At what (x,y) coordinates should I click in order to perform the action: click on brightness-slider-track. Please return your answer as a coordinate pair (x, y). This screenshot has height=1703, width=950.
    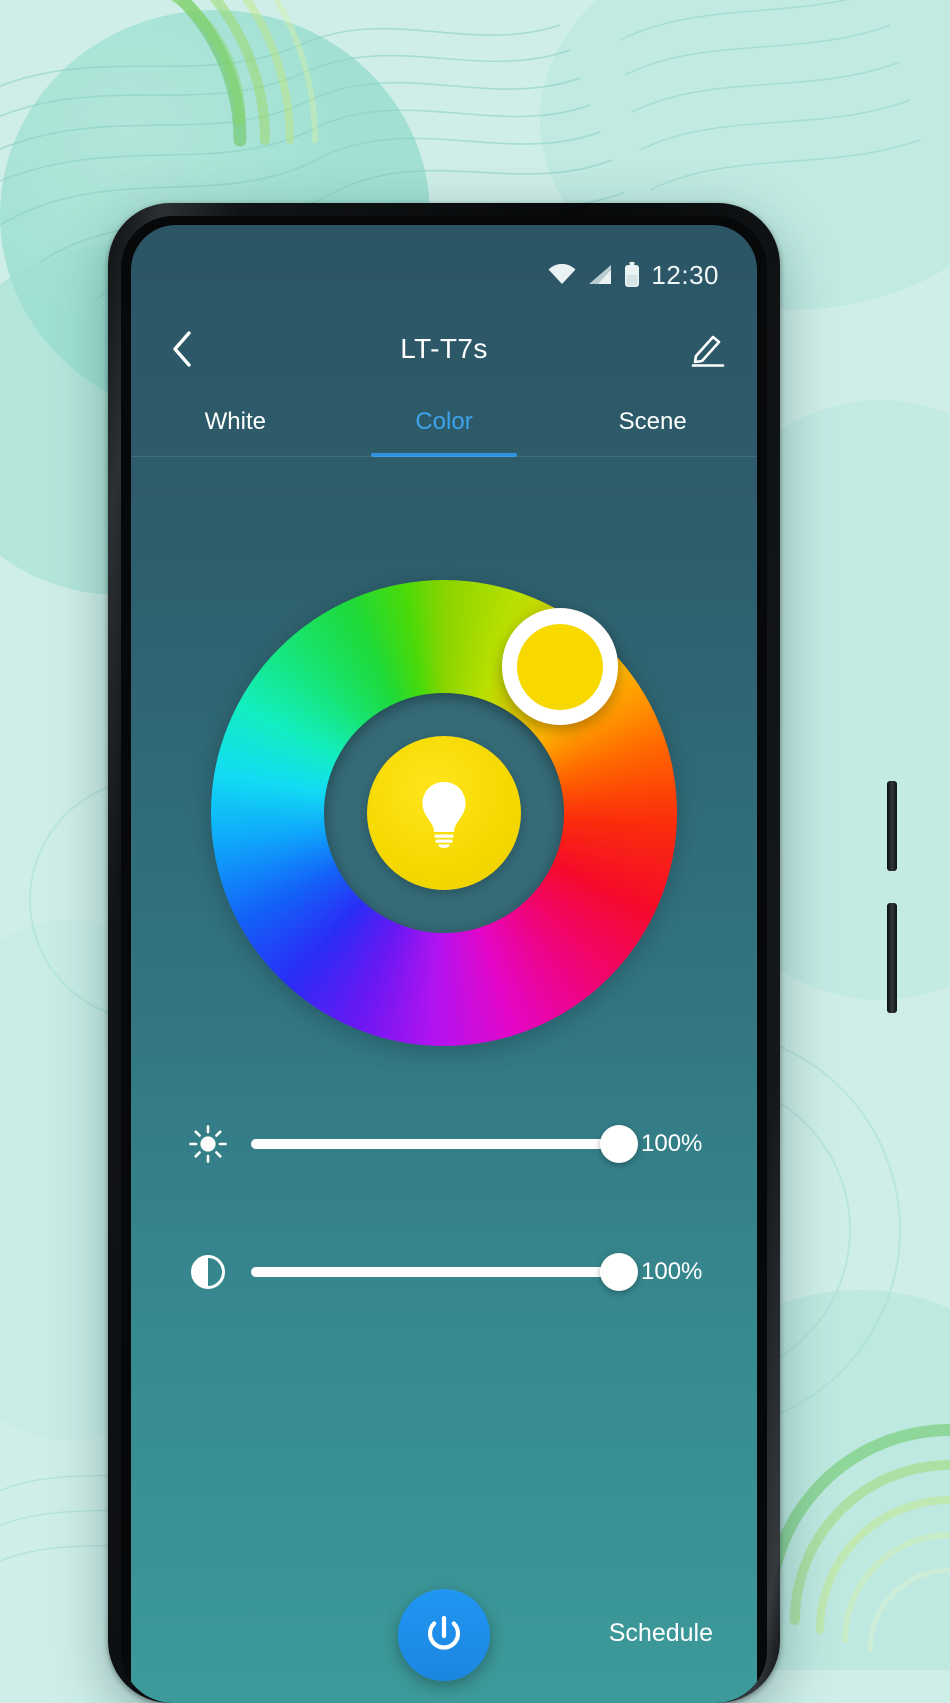
    Looking at the image, I should click on (444, 1144).